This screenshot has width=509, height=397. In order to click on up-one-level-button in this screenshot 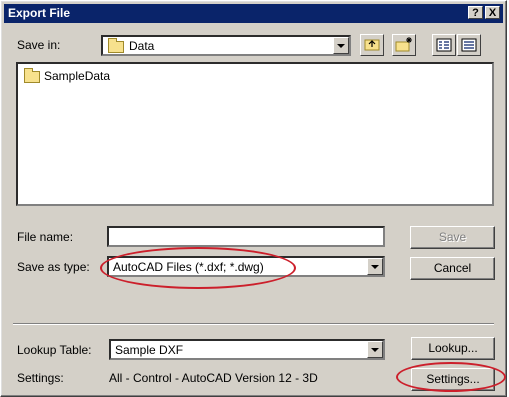, I will do `click(372, 45)`.